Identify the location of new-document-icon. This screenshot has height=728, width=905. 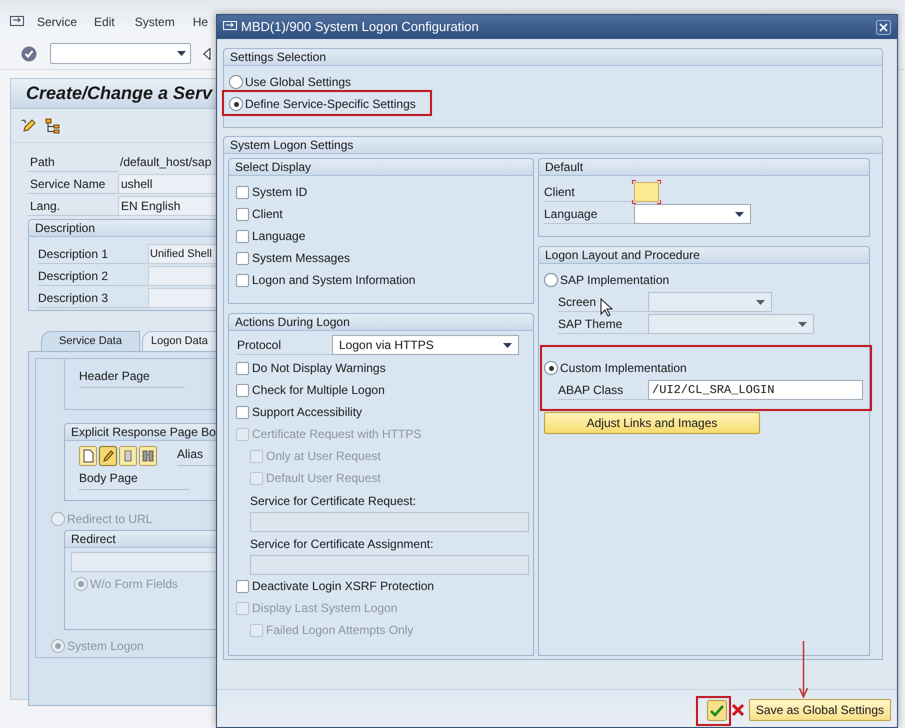
(88, 456).